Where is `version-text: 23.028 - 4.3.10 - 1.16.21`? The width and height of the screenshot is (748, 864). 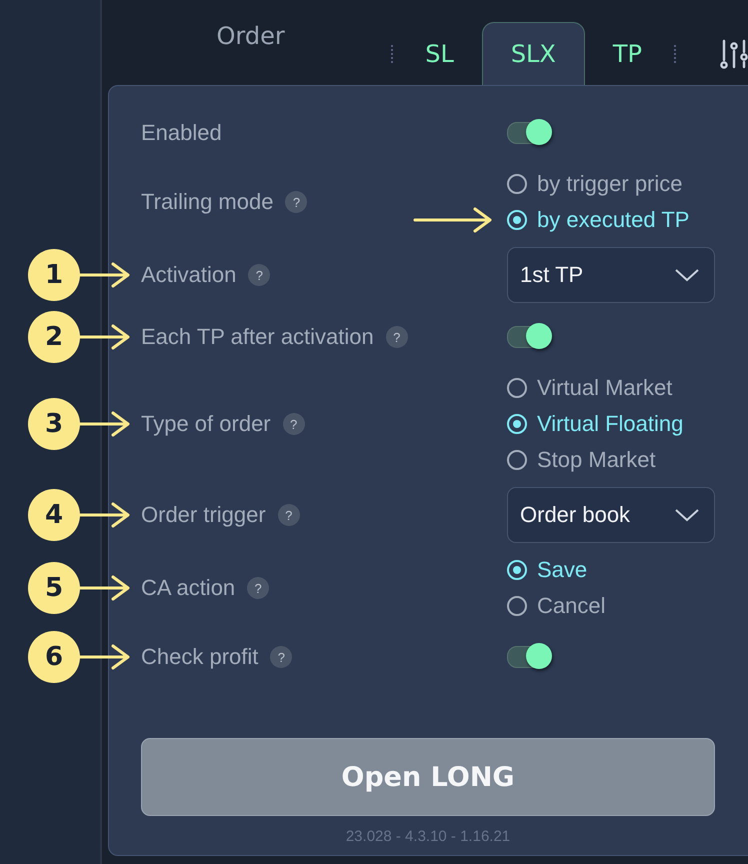
version-text: 23.028 - 4.3.10 - 1.16.21 is located at coordinates (428, 837).